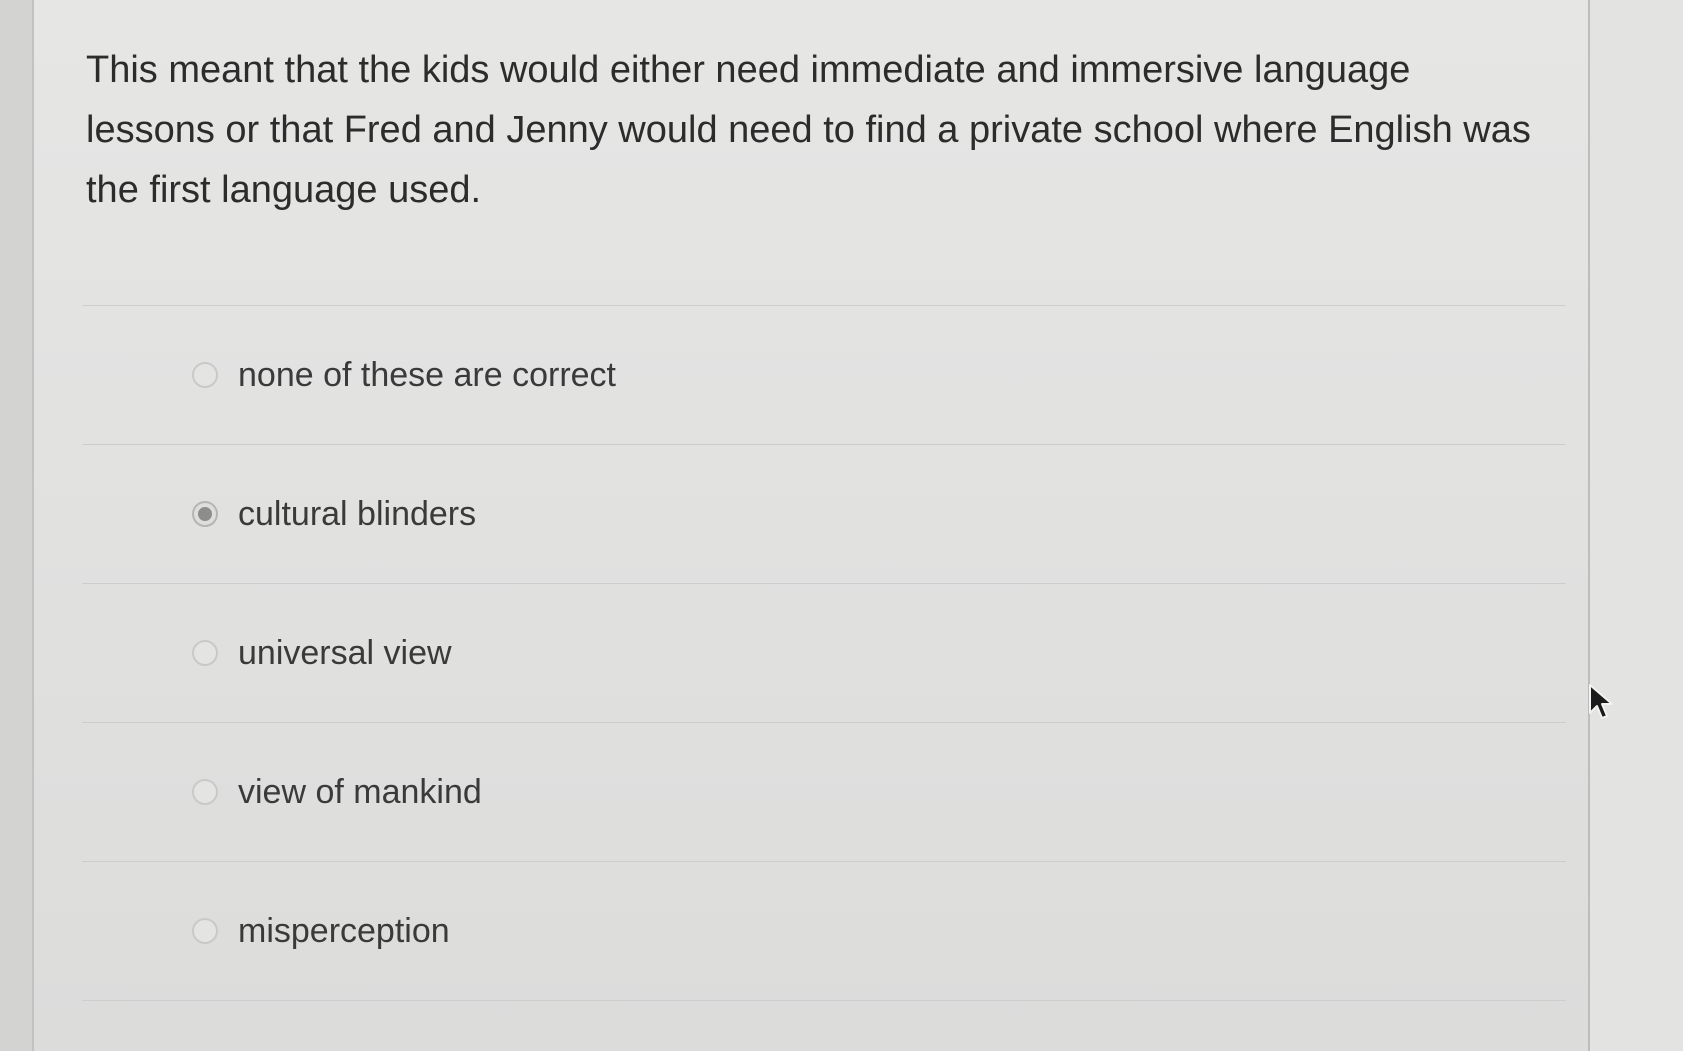 The width and height of the screenshot is (1683, 1051). I want to click on answer-option-label: none of these are correct, so click(427, 374).